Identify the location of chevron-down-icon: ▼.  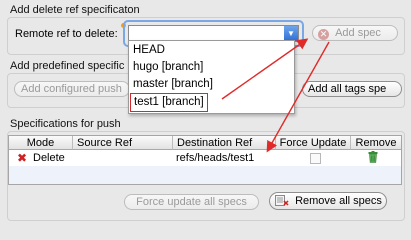
(291, 33).